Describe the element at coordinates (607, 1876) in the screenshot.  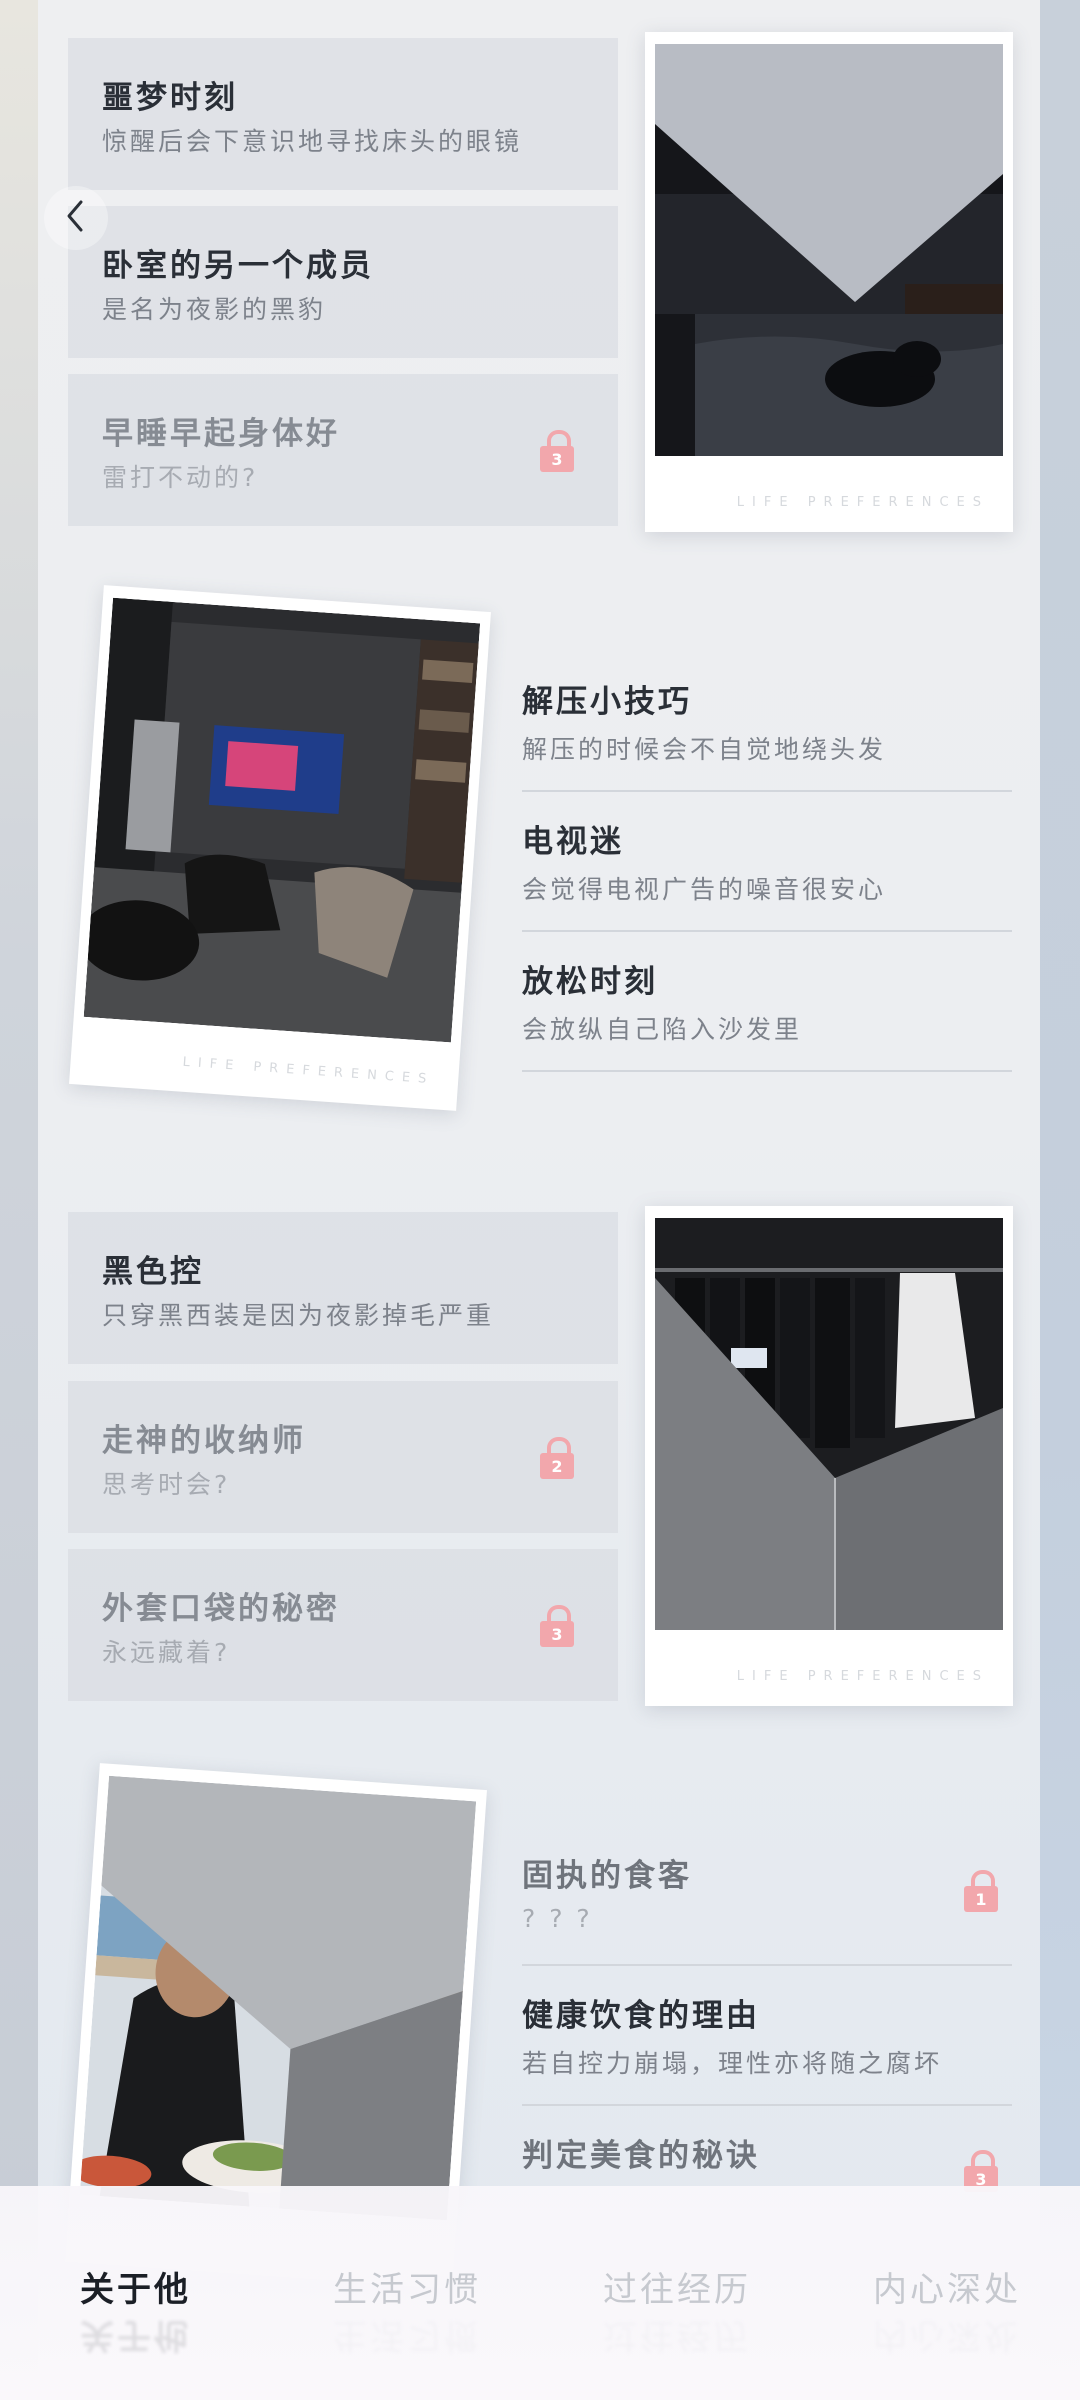
I see `row-title: 固执的食客` at that location.